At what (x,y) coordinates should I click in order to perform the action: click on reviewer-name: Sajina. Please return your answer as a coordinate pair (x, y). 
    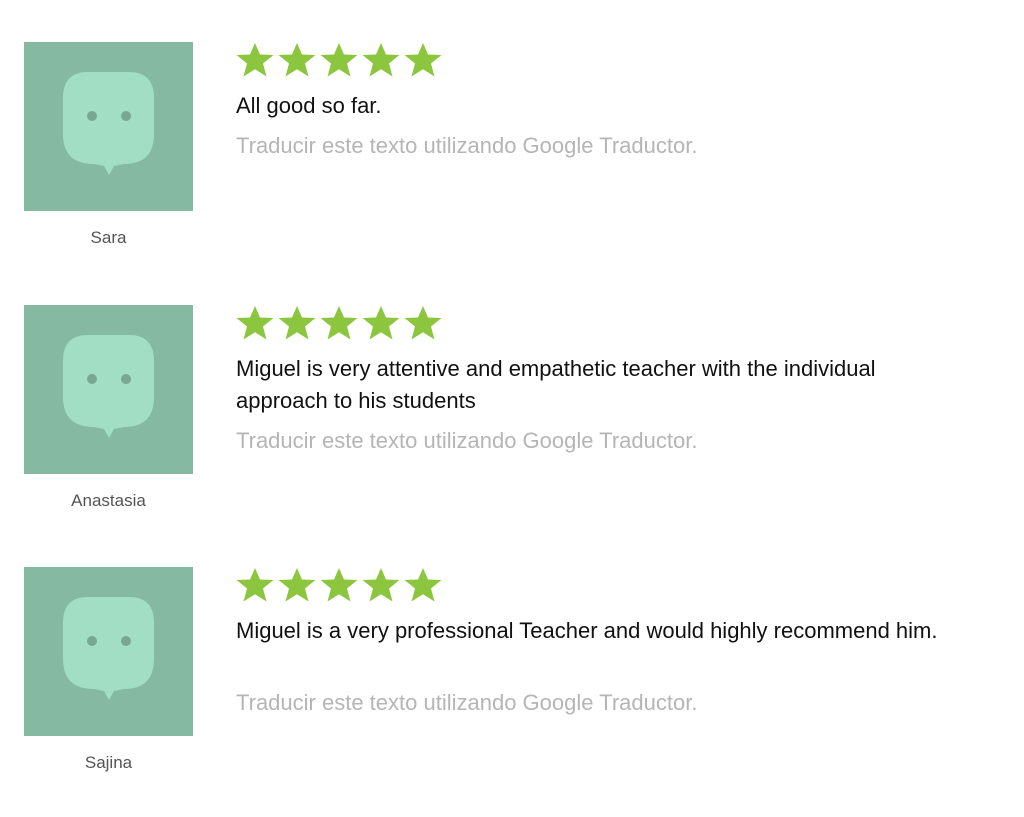
    Looking at the image, I should click on (108, 762).